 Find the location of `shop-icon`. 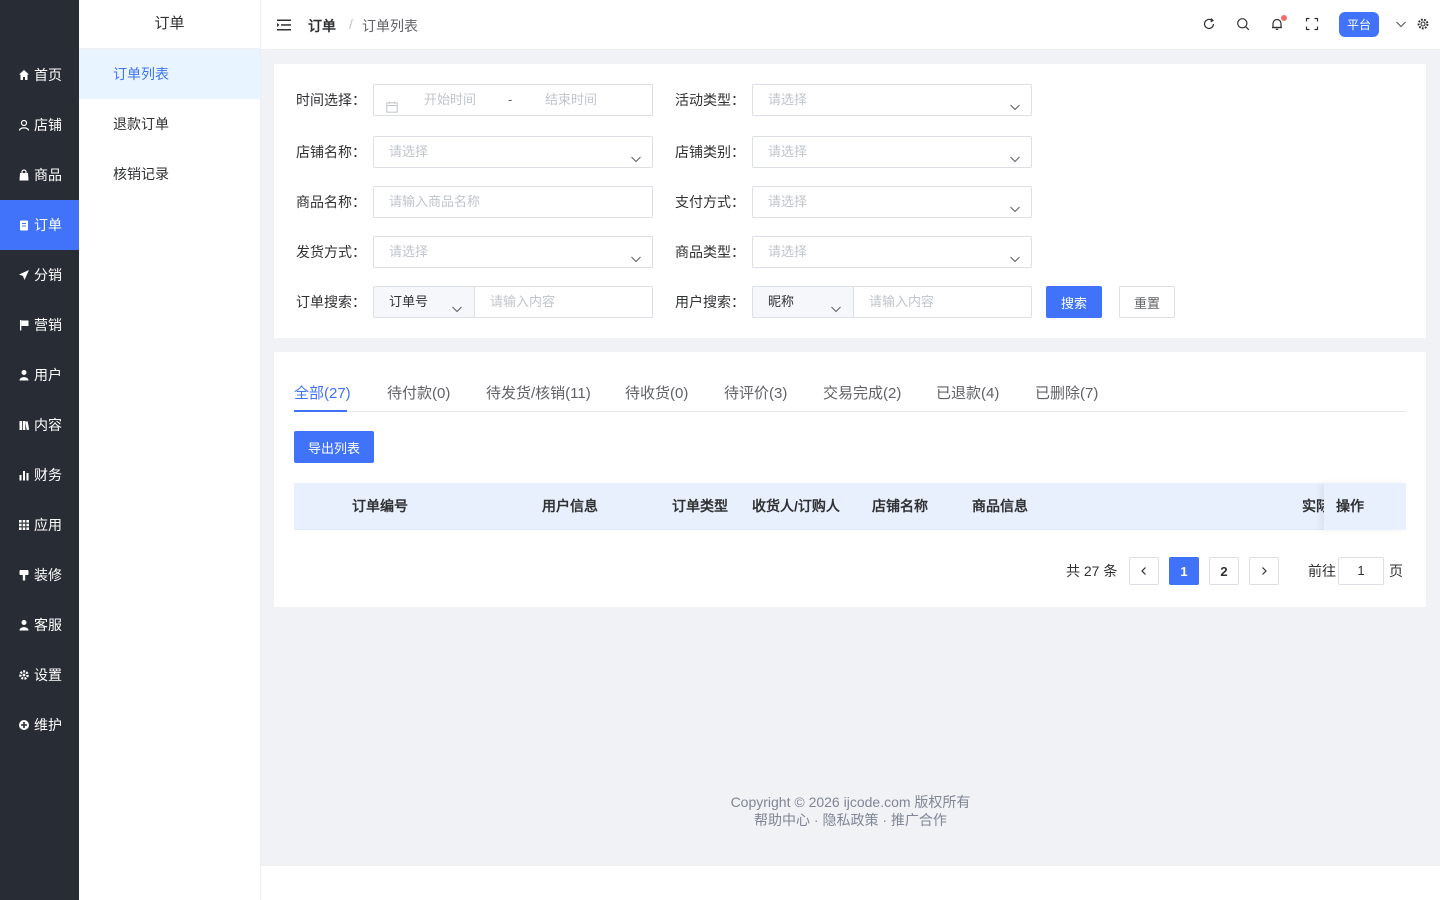

shop-icon is located at coordinates (23, 125).